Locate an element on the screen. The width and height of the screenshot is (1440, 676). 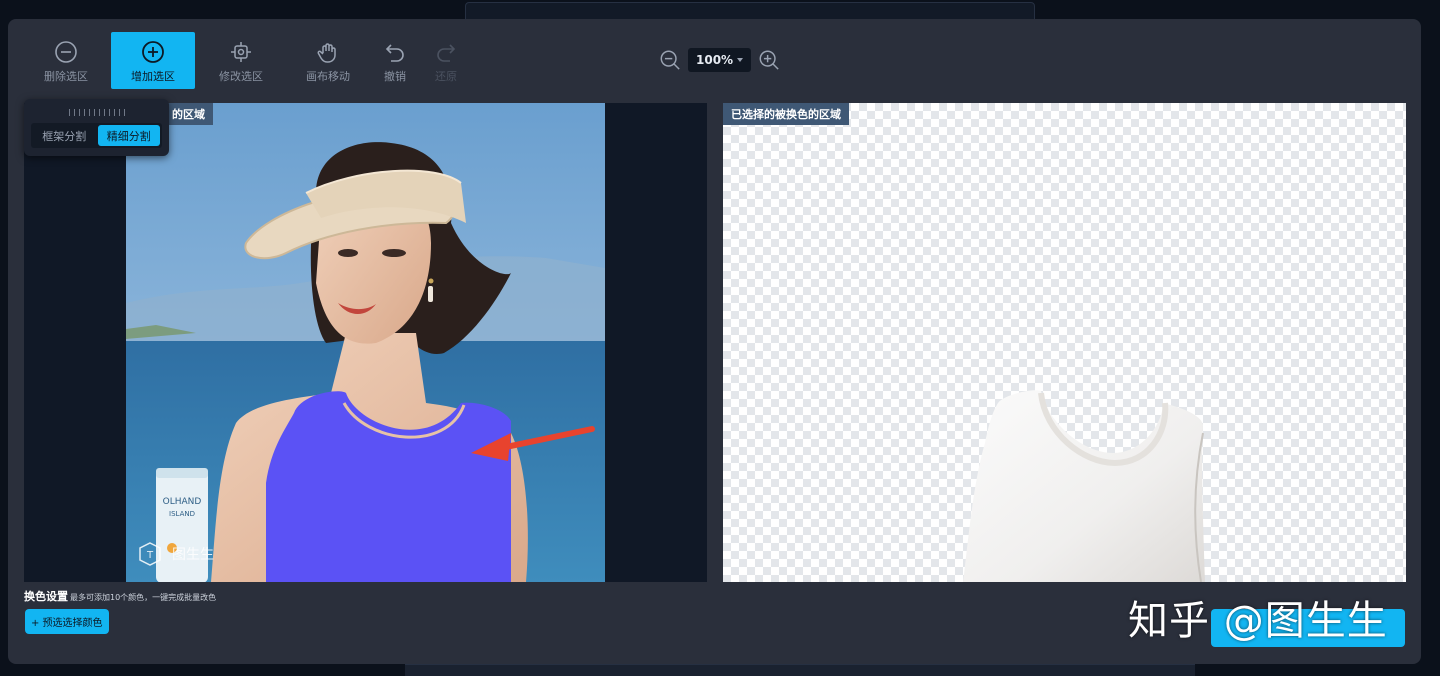
preset-color-button: + 预选选择颜色 is located at coordinates (67, 621).